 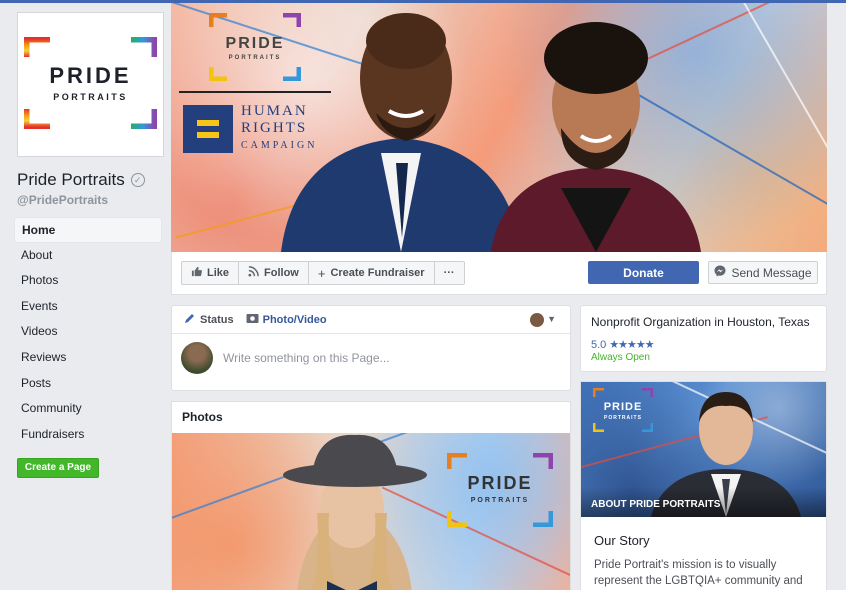 I want to click on more-dots-icon: ···, so click(x=449, y=273).